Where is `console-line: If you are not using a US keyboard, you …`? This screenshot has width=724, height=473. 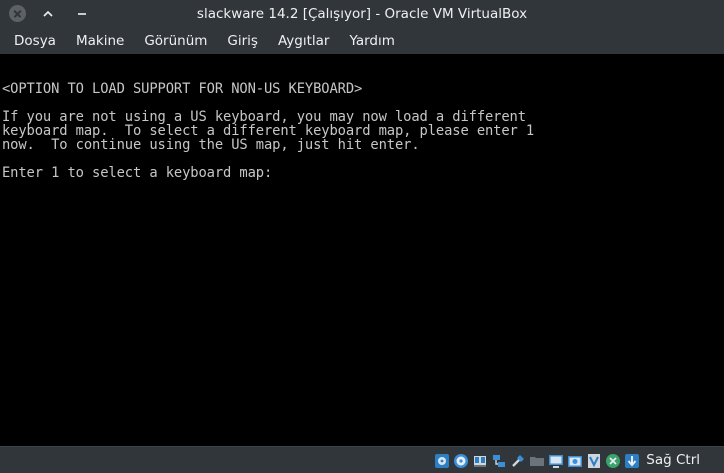
console-line: If you are not using a US keyboard, you … is located at coordinates (264, 117).